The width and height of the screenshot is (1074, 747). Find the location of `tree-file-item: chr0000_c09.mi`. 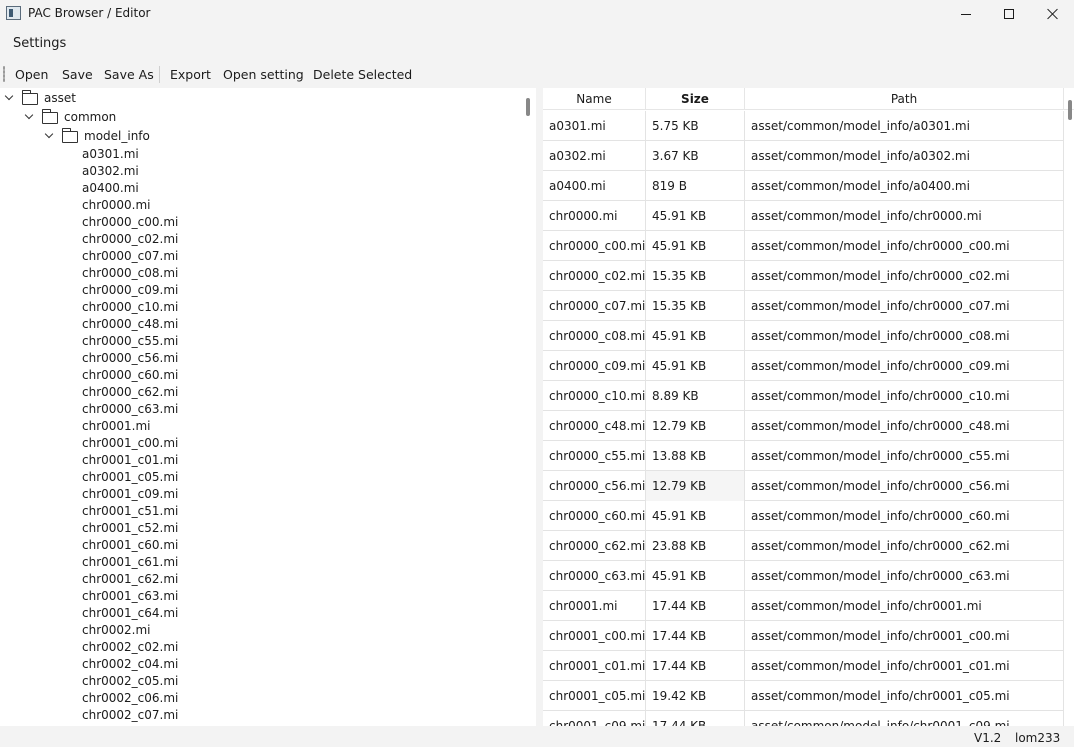

tree-file-item: chr0000_c09.mi is located at coordinates (130, 291).